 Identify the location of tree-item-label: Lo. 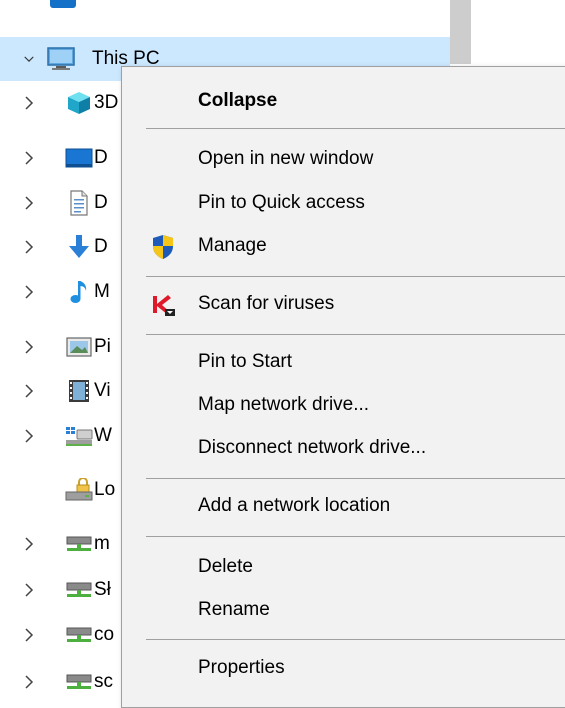
(105, 489).